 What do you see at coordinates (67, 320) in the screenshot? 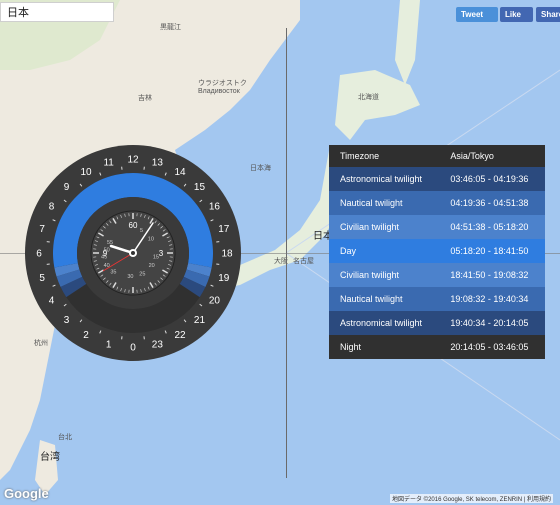
I see `hour-label: 3` at bounding box center [67, 320].